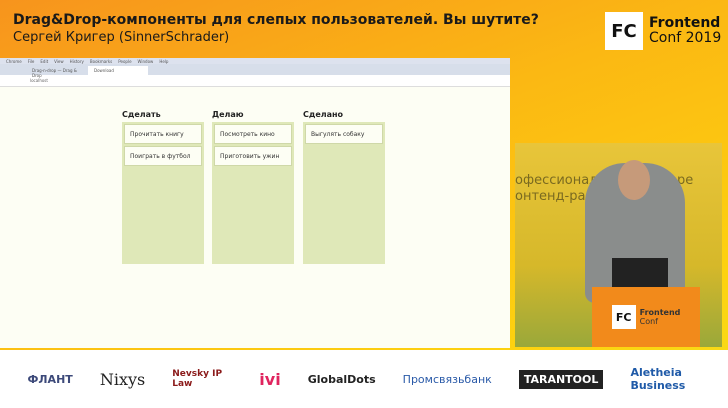 This screenshot has height=408, width=728. What do you see at coordinates (323, 114) in the screenshot?
I see `column-title: Сделано` at bounding box center [323, 114].